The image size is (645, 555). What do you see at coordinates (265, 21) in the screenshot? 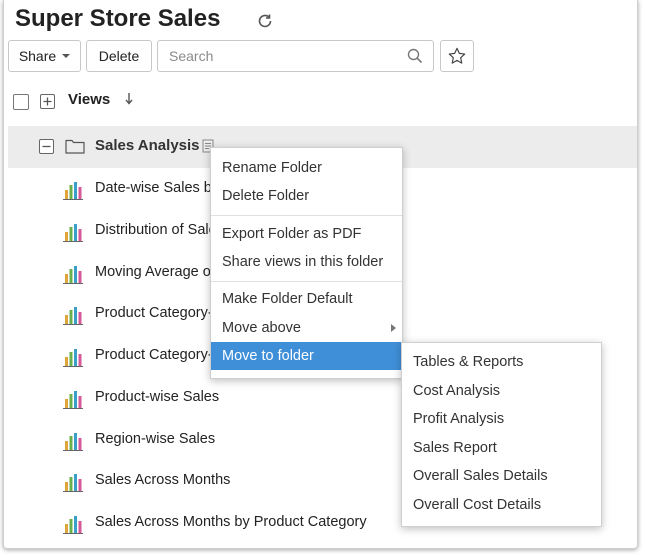
I see `refresh-icon` at bounding box center [265, 21].